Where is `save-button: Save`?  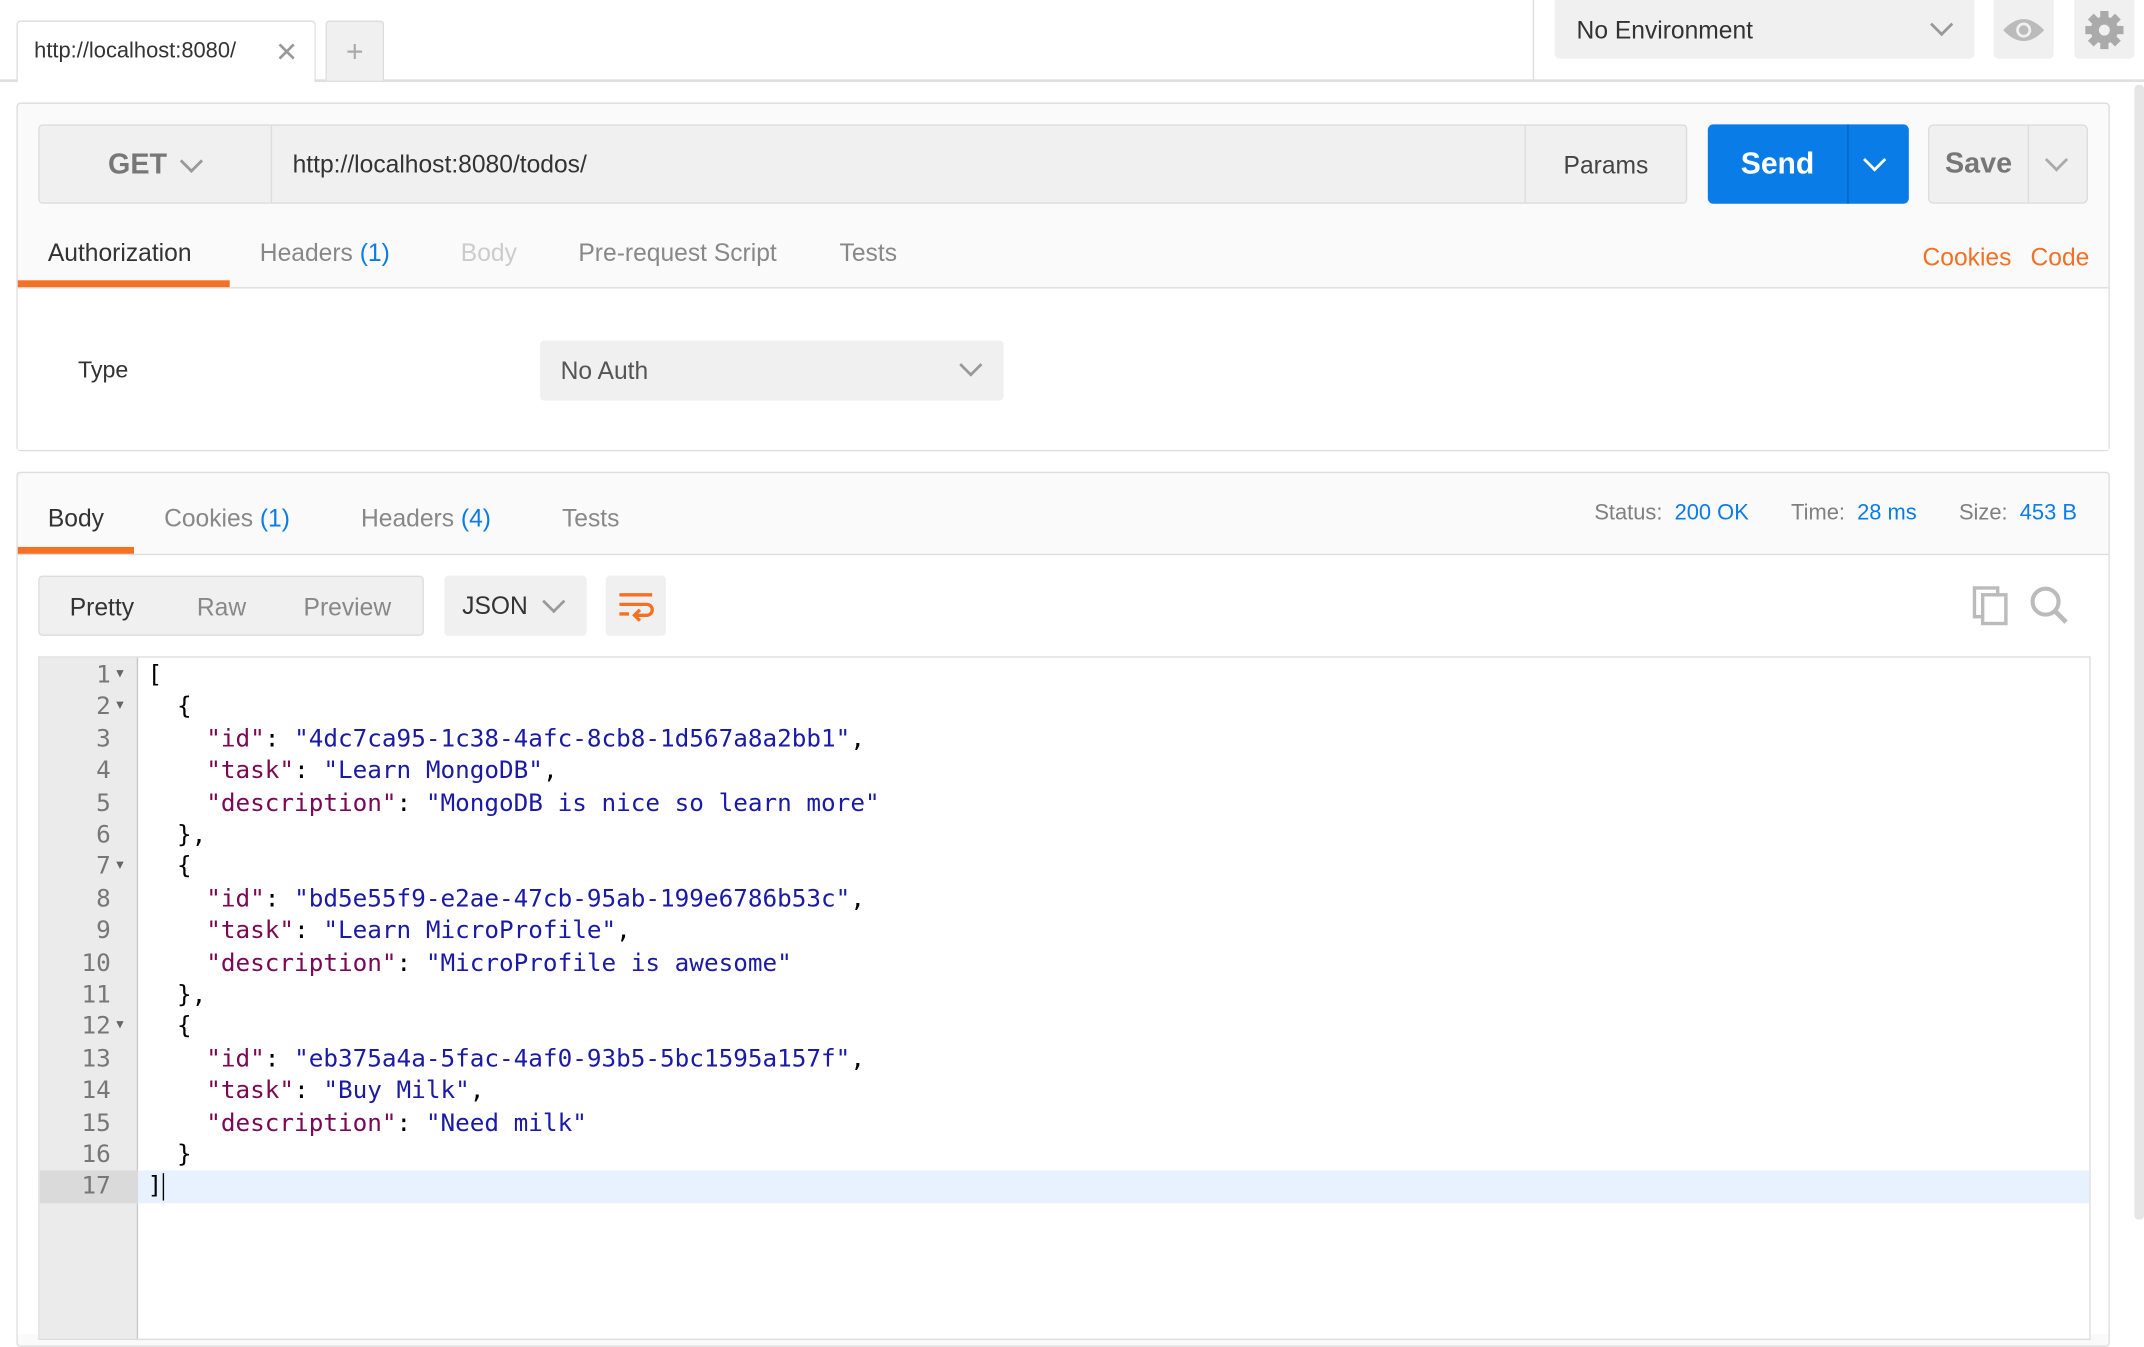
save-button: Save is located at coordinates (2007, 164).